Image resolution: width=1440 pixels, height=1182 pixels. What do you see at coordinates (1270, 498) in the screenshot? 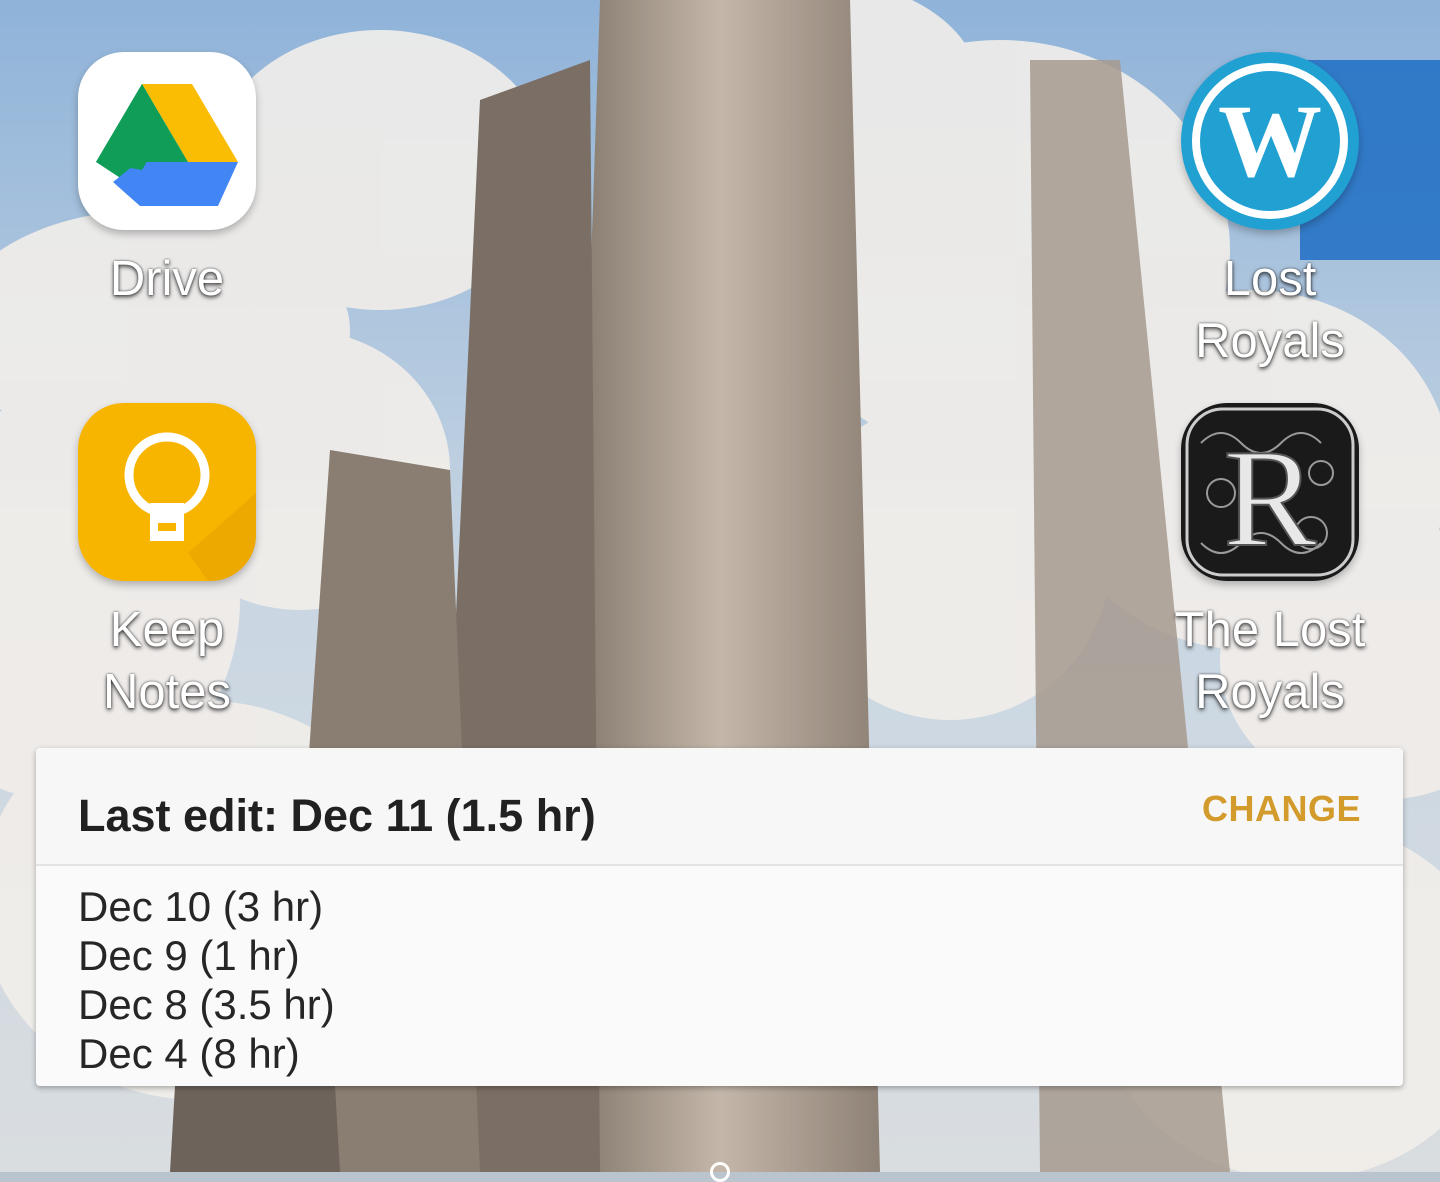
I see `svg-text: R` at bounding box center [1270, 498].